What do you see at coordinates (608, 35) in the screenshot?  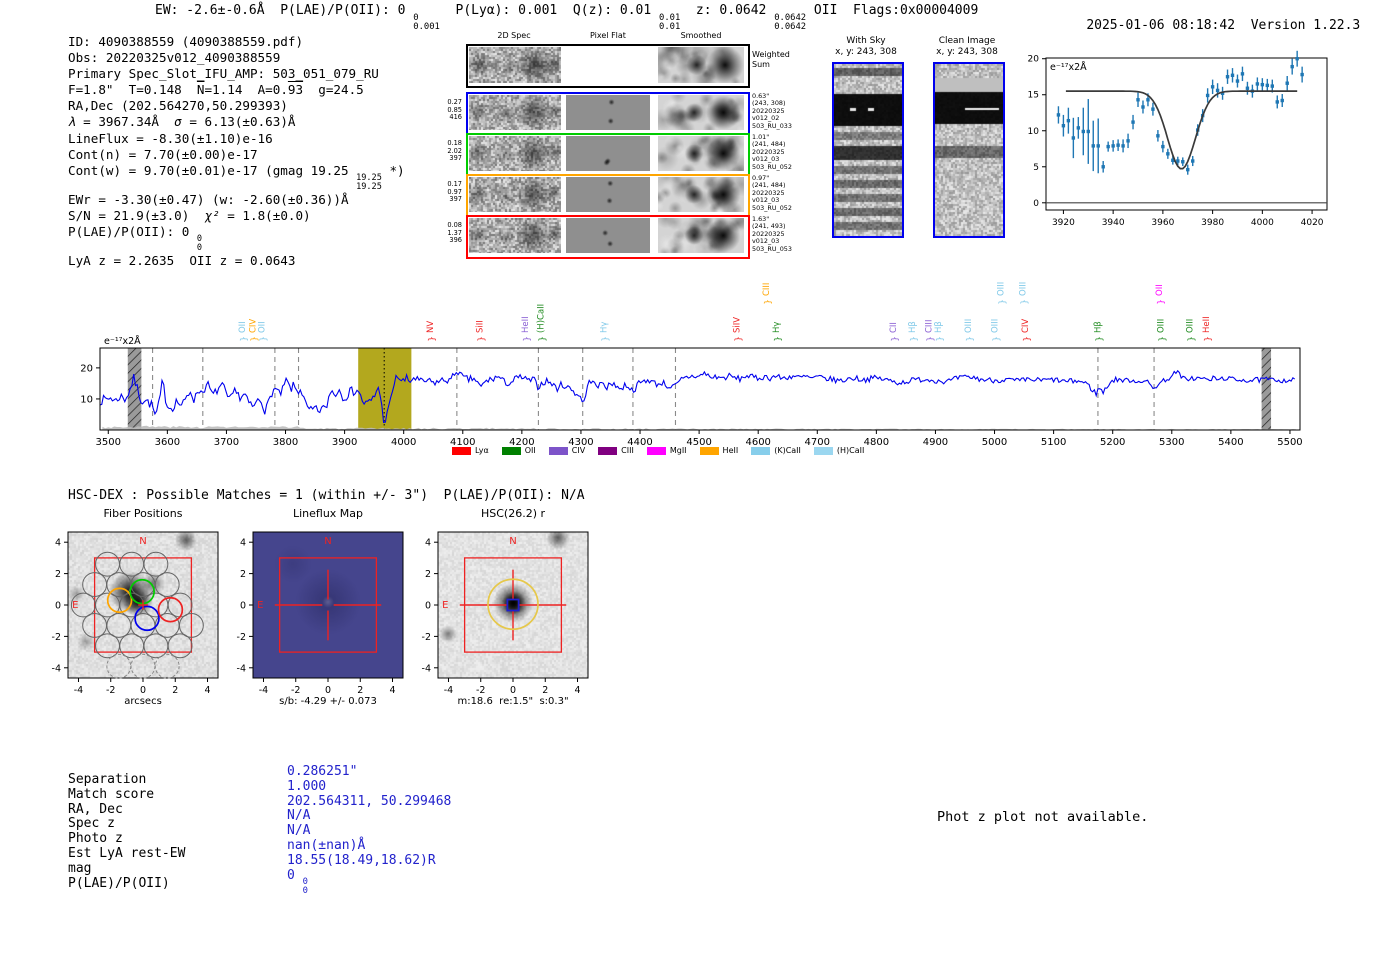 I see `column-title-1: Pixel Flat` at bounding box center [608, 35].